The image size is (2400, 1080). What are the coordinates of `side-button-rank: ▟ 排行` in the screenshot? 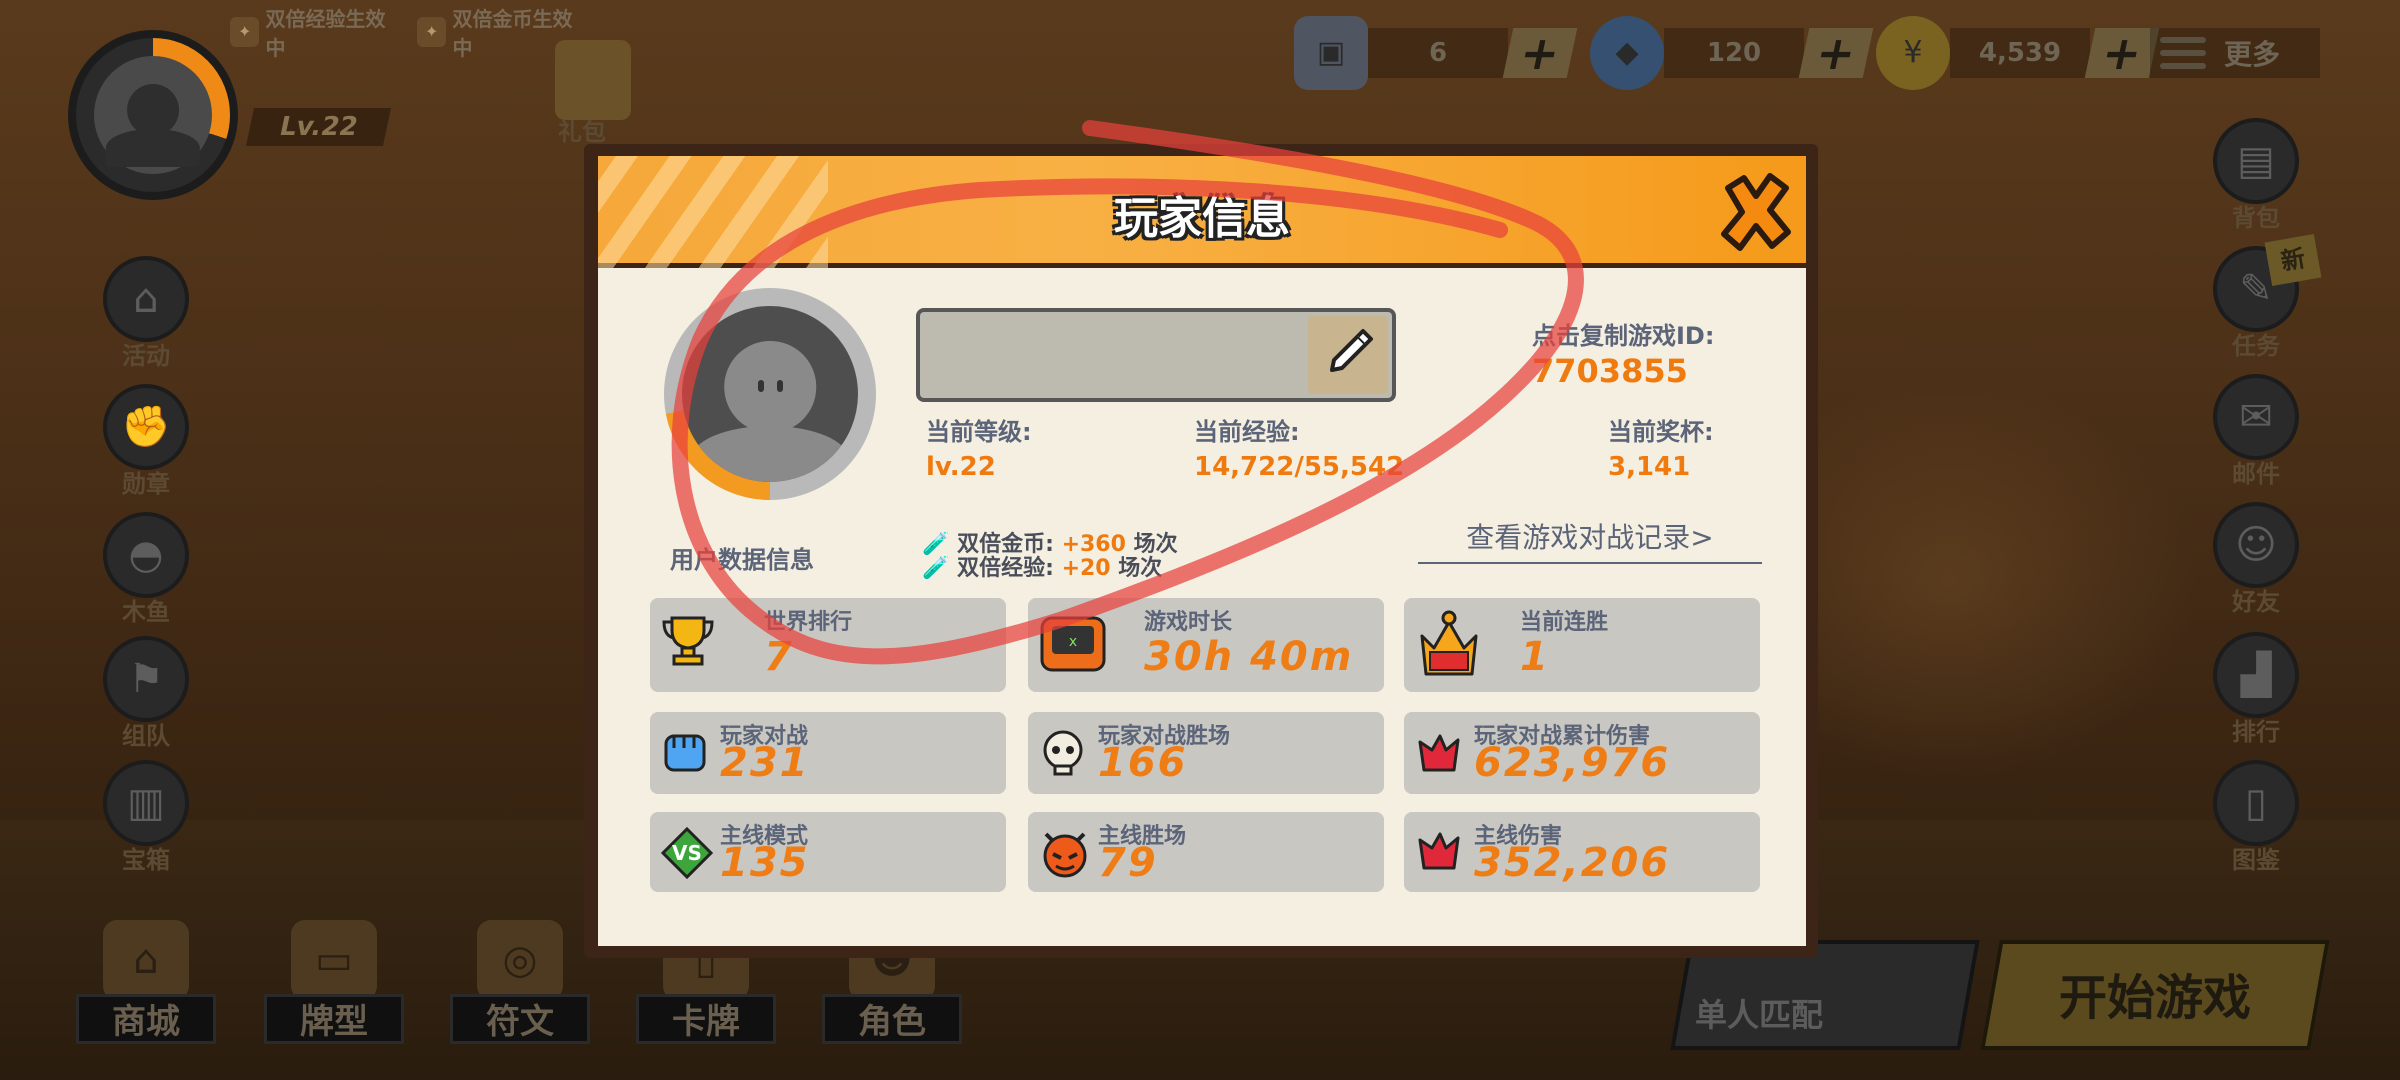 It's located at (2256, 689).